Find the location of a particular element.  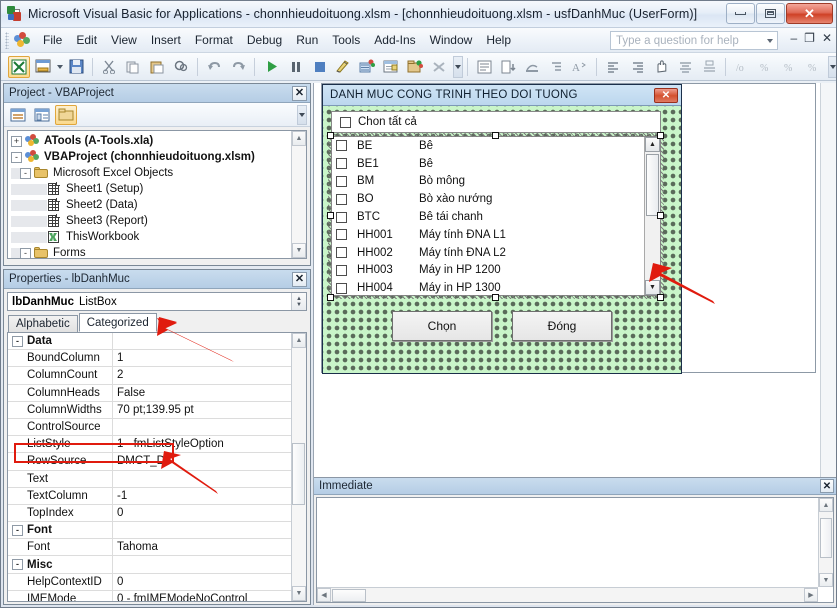

insert-dropdown-icon is located at coordinates (59, 67).